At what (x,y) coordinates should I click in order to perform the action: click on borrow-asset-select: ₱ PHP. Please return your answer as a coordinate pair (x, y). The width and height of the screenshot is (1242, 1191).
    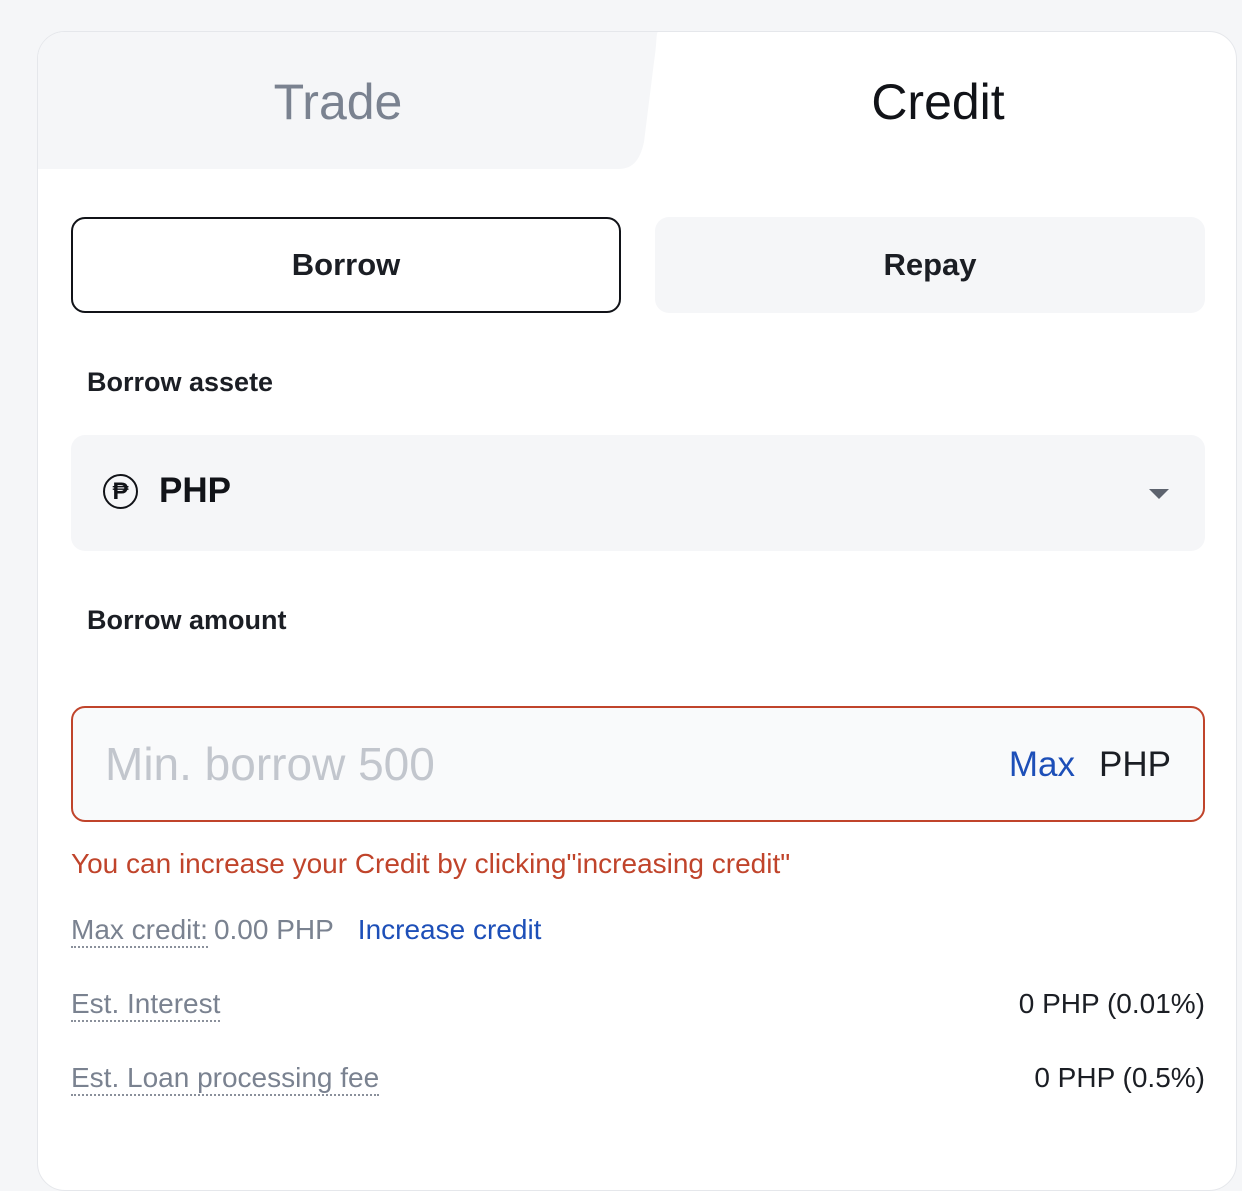
    Looking at the image, I should click on (638, 493).